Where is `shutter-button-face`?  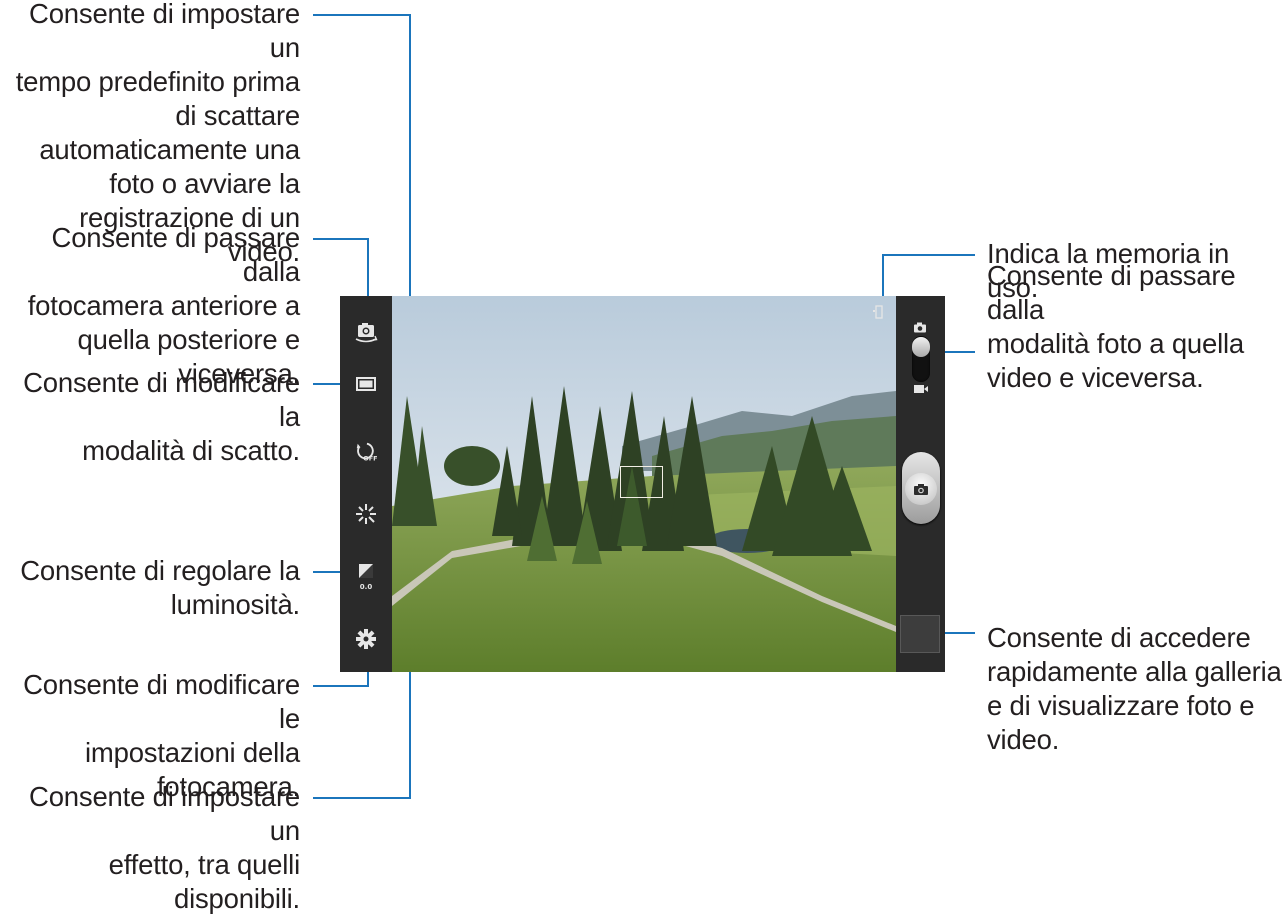 shutter-button-face is located at coordinates (921, 489).